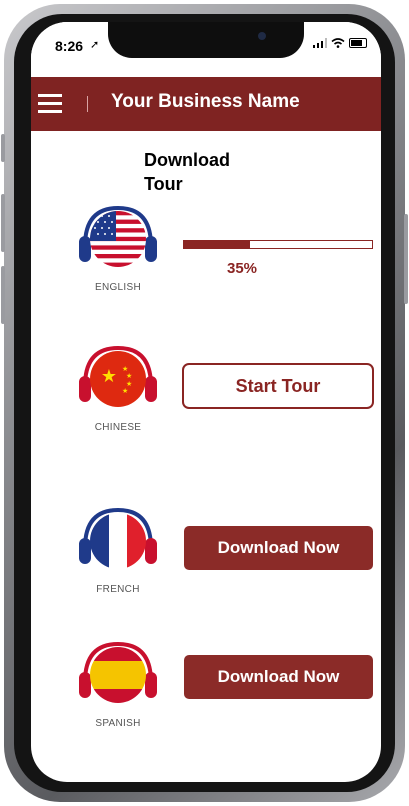 The height and width of the screenshot is (806, 409). I want to click on status-bar: 8:26 ➚, so click(206, 48).